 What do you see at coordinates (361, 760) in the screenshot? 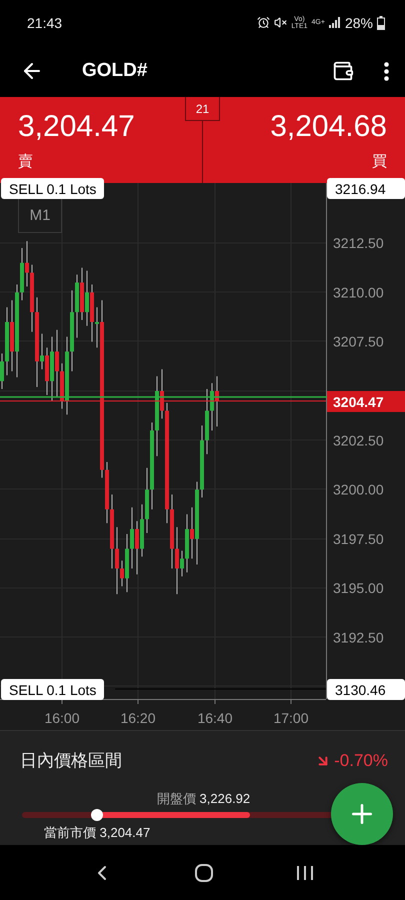
I see `change-percent: -0.70%` at bounding box center [361, 760].